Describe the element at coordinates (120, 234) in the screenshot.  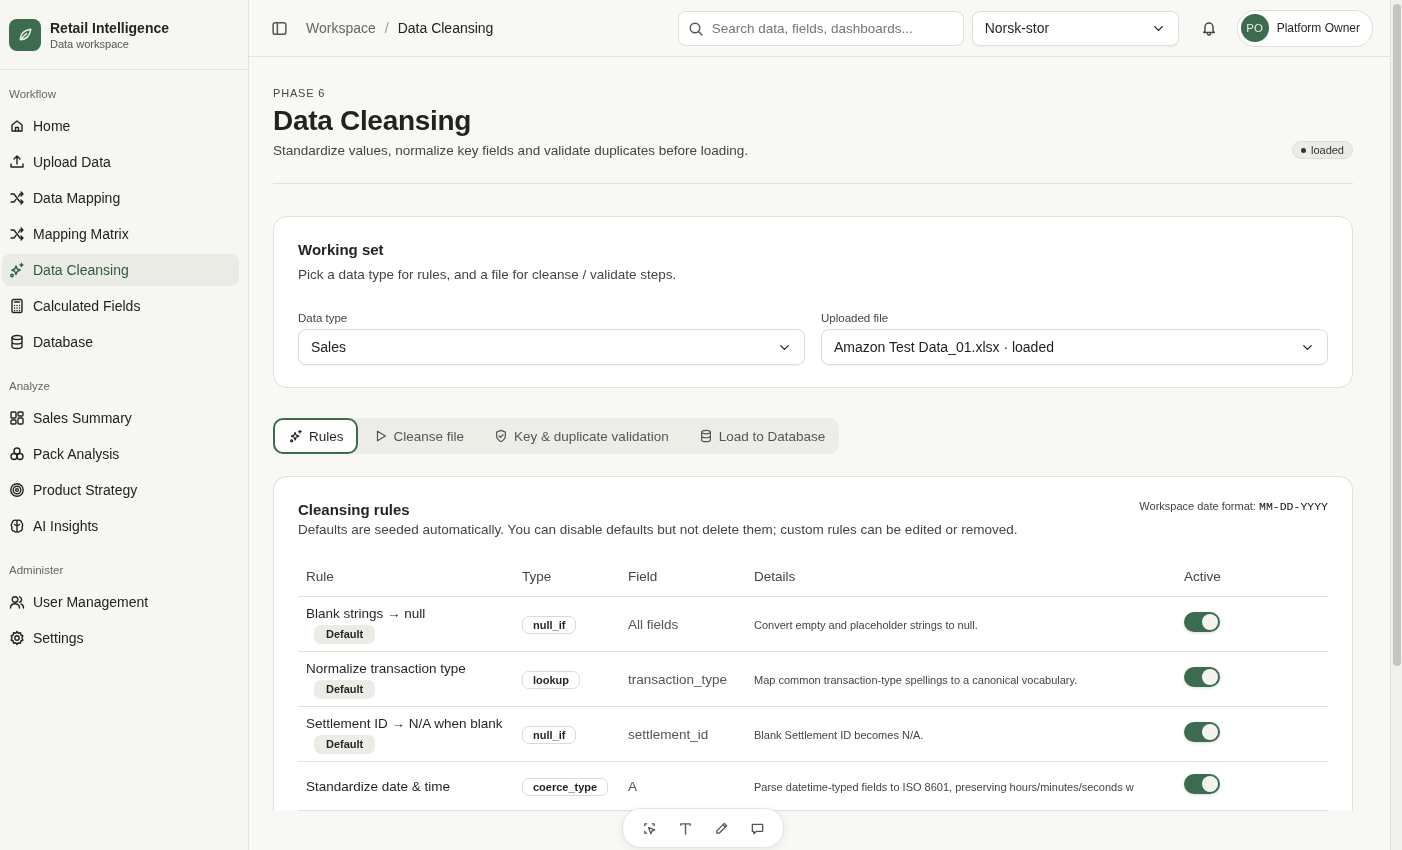
I see `sidebar-item: Mapping Matrix` at that location.